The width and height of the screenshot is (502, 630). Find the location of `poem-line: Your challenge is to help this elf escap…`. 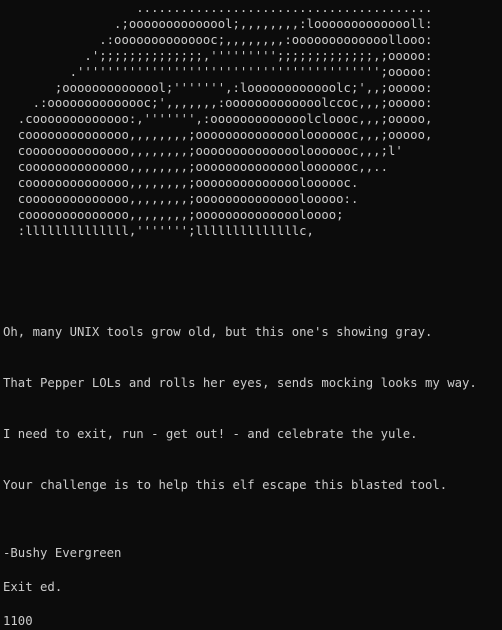

poem-line: Your challenge is to help this elf escap… is located at coordinates (225, 484).